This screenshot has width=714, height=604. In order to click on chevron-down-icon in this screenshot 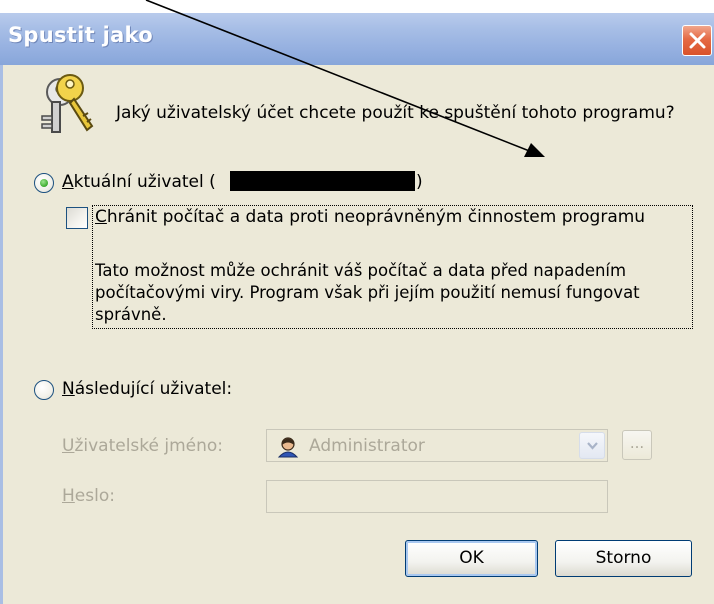, I will do `click(592, 446)`.